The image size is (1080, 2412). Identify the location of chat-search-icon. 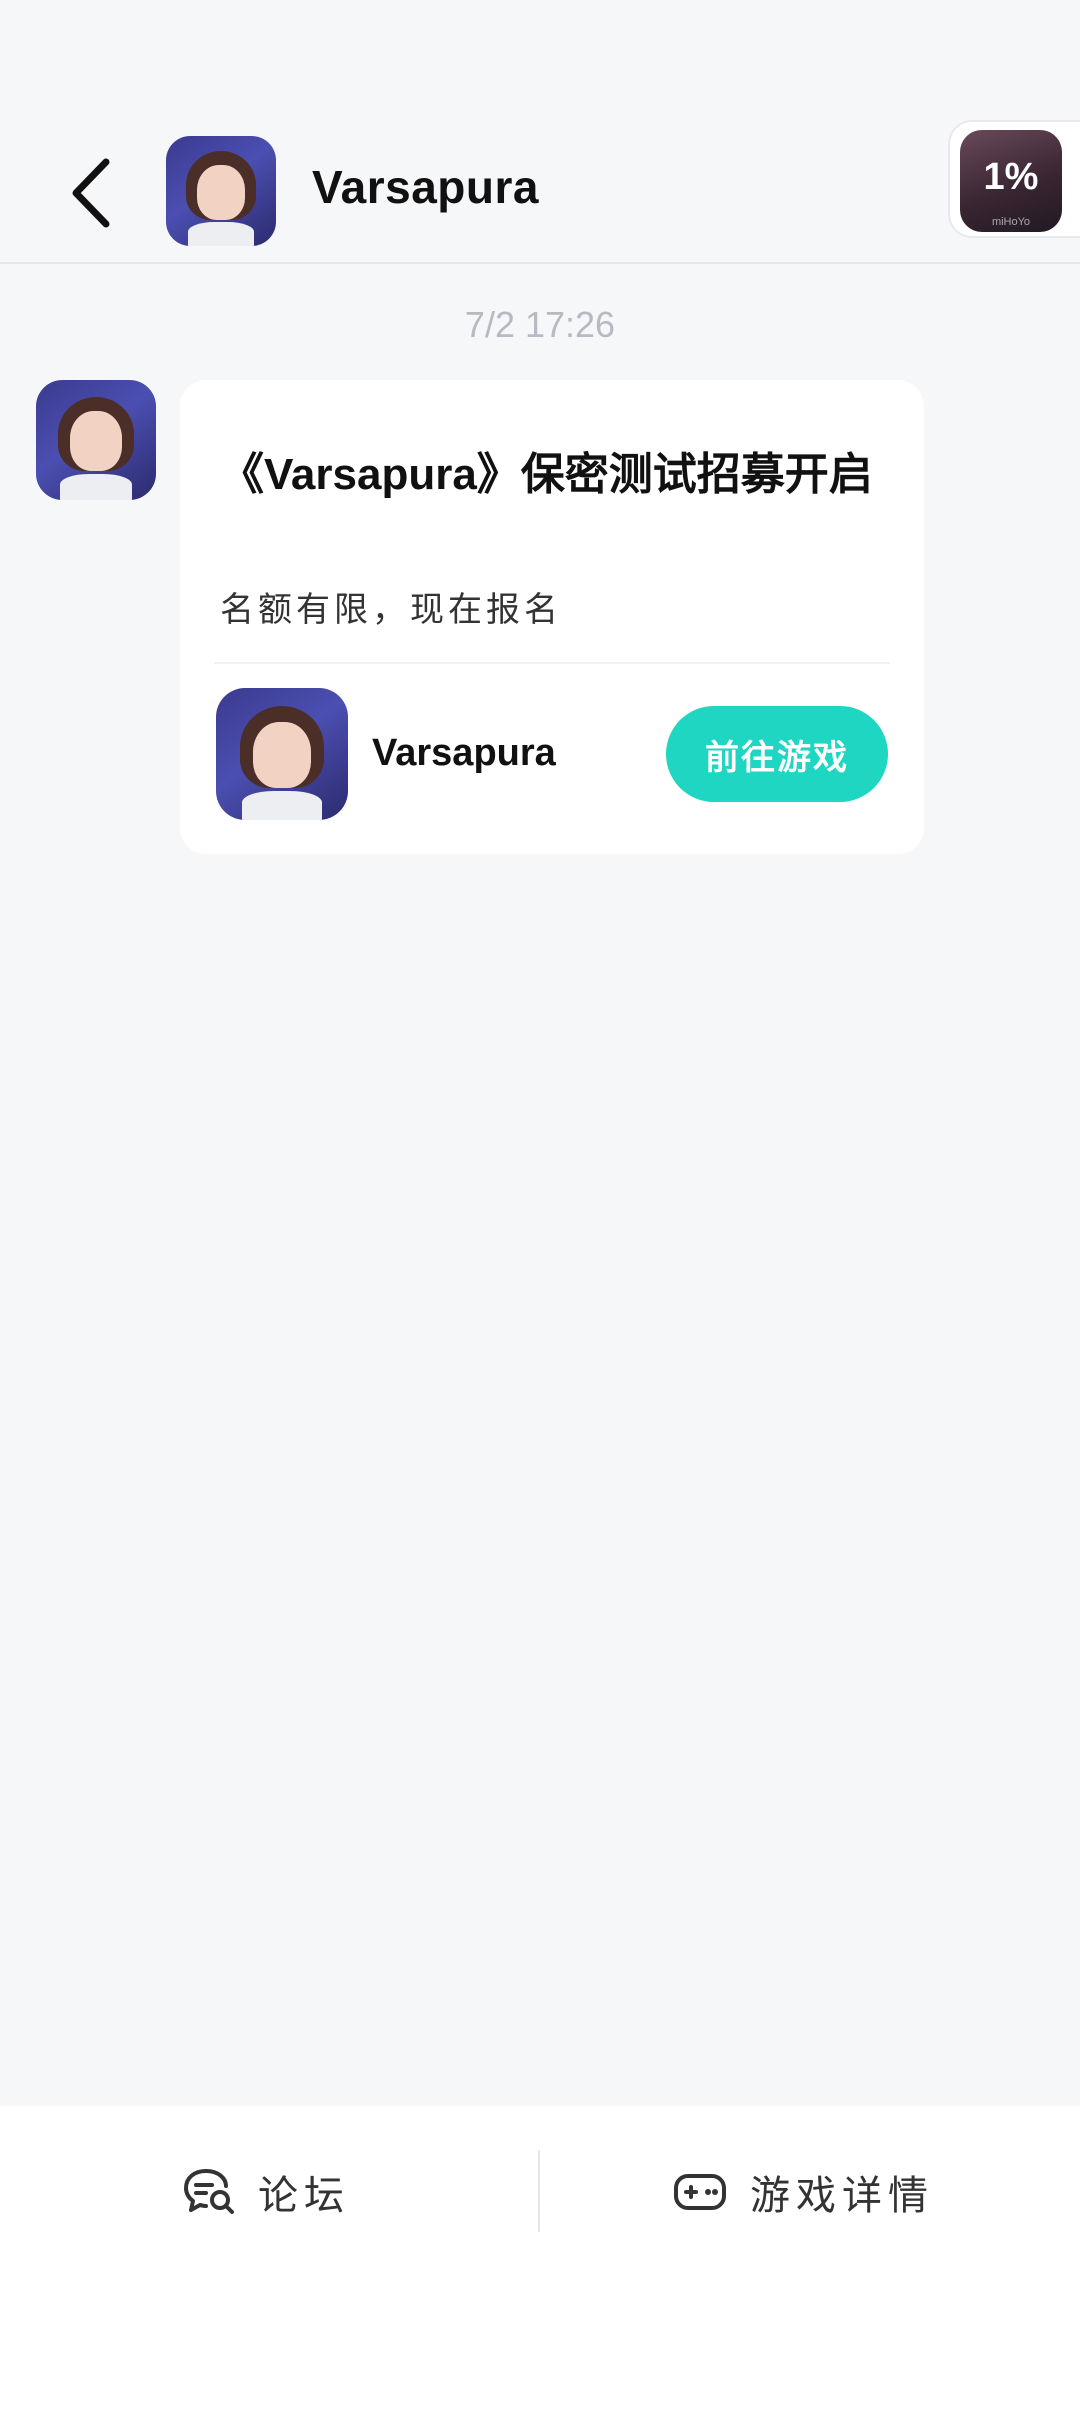
(209, 2191).